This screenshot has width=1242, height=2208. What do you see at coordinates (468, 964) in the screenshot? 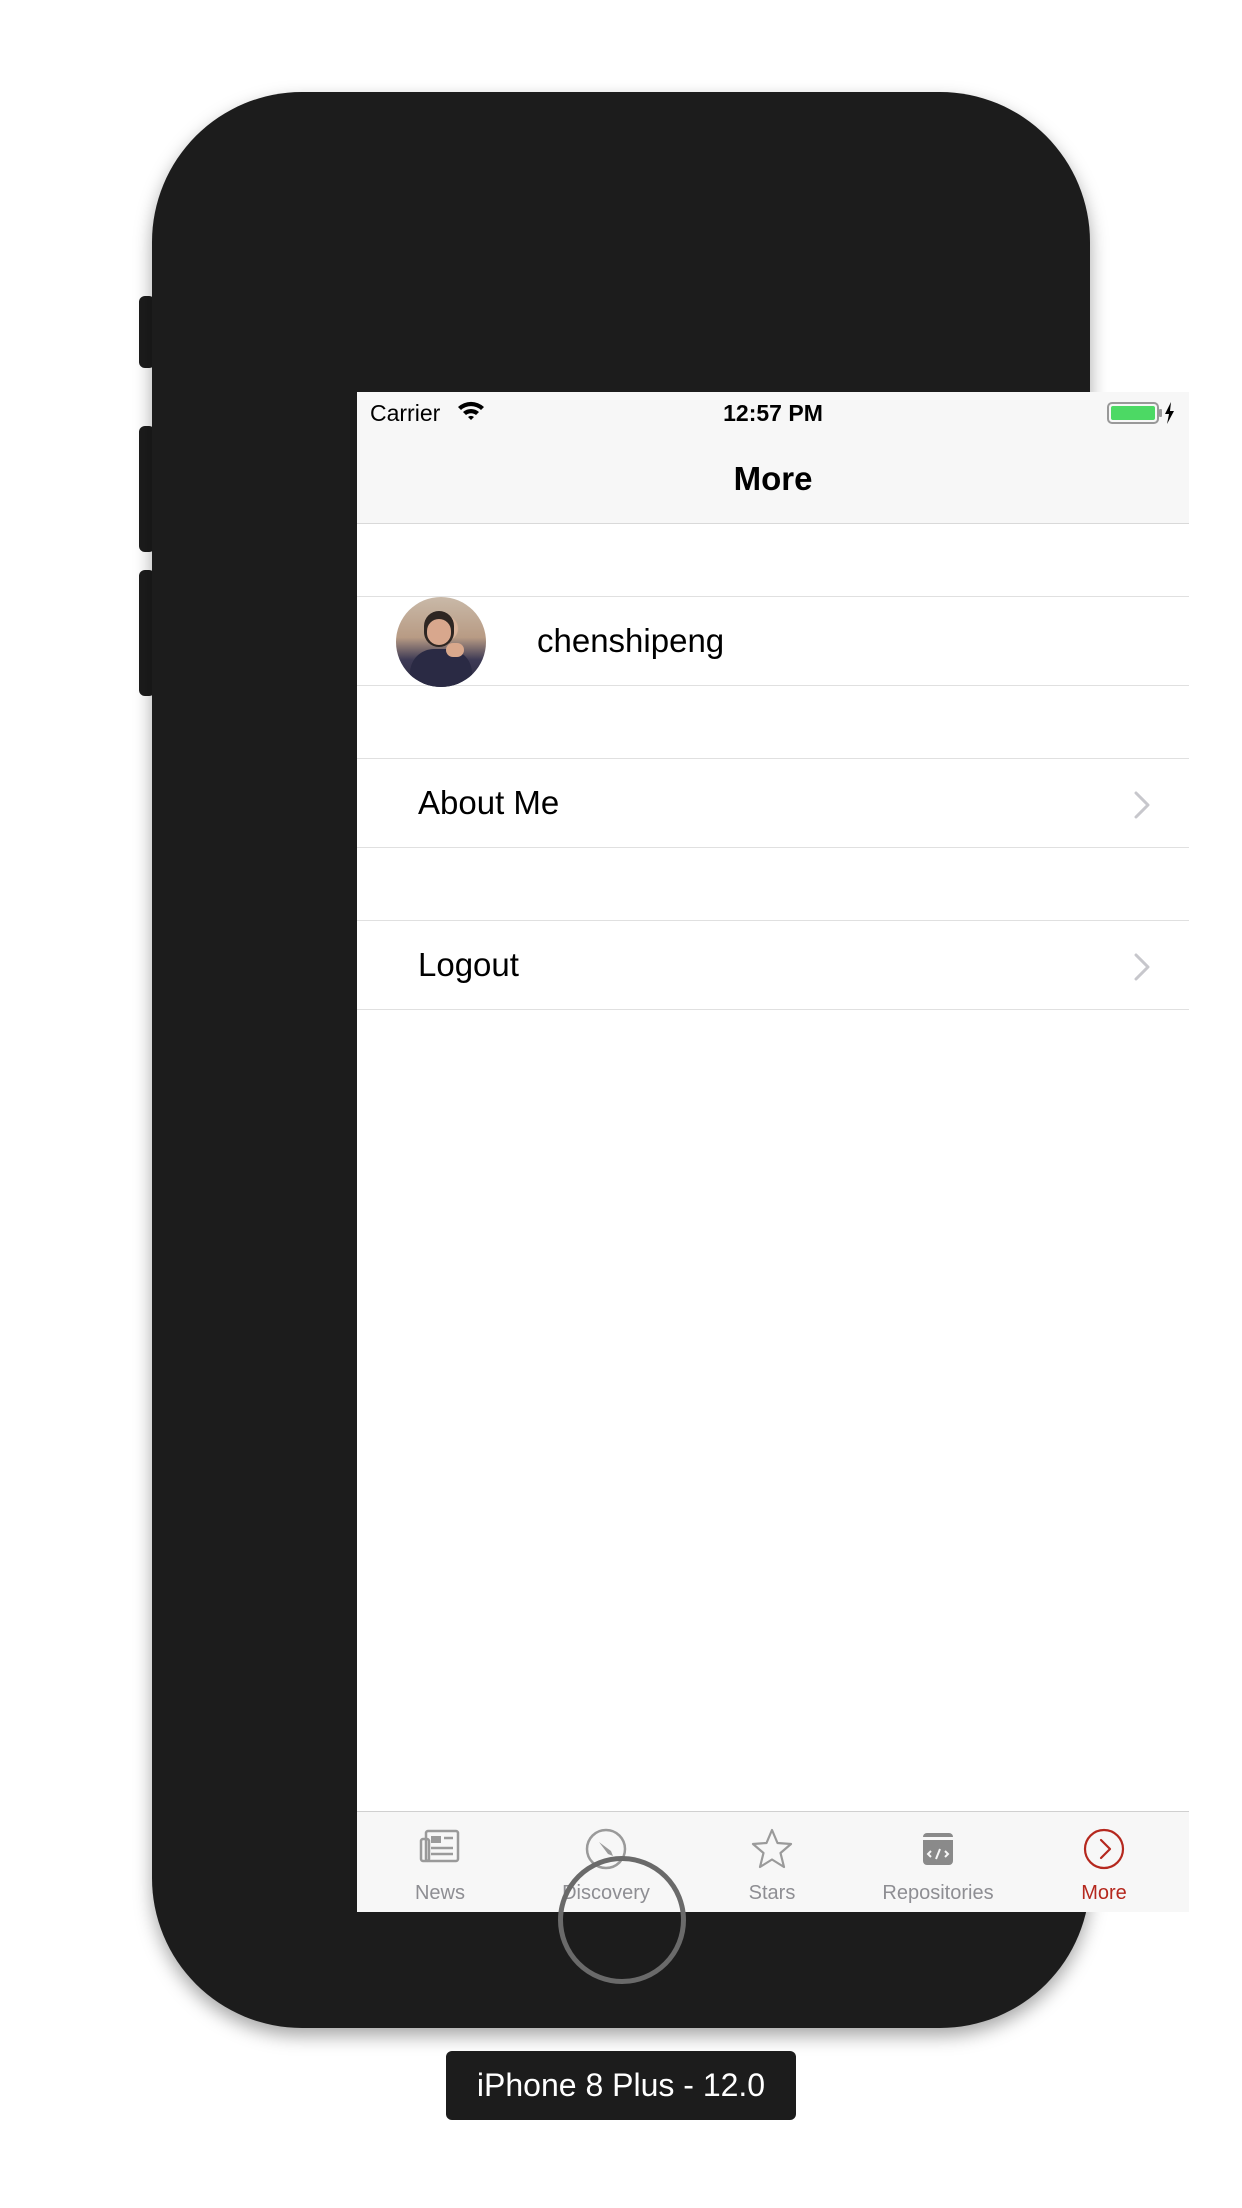
I see `logout-label: Logout` at bounding box center [468, 964].